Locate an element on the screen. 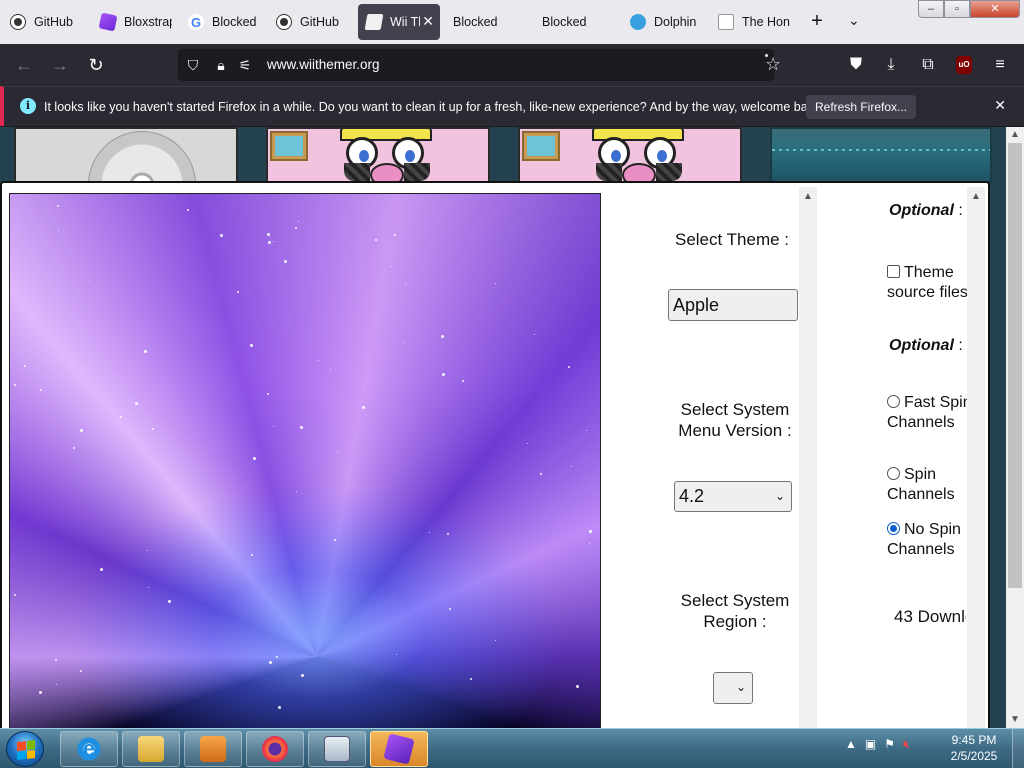  bloxstrap-icon is located at coordinates (399, 749).